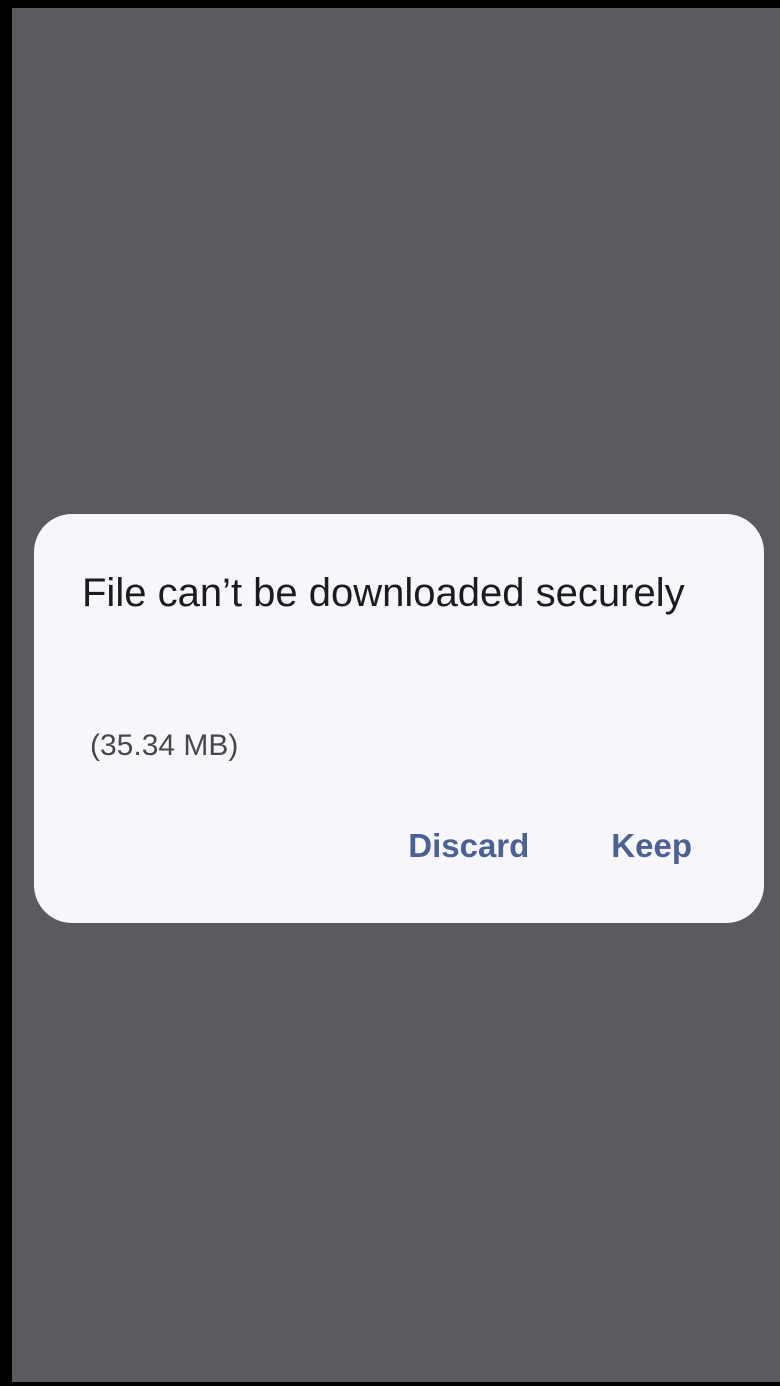 The width and height of the screenshot is (780, 1386). What do you see at coordinates (651, 846) in the screenshot?
I see `keep-button: Keep` at bounding box center [651, 846].